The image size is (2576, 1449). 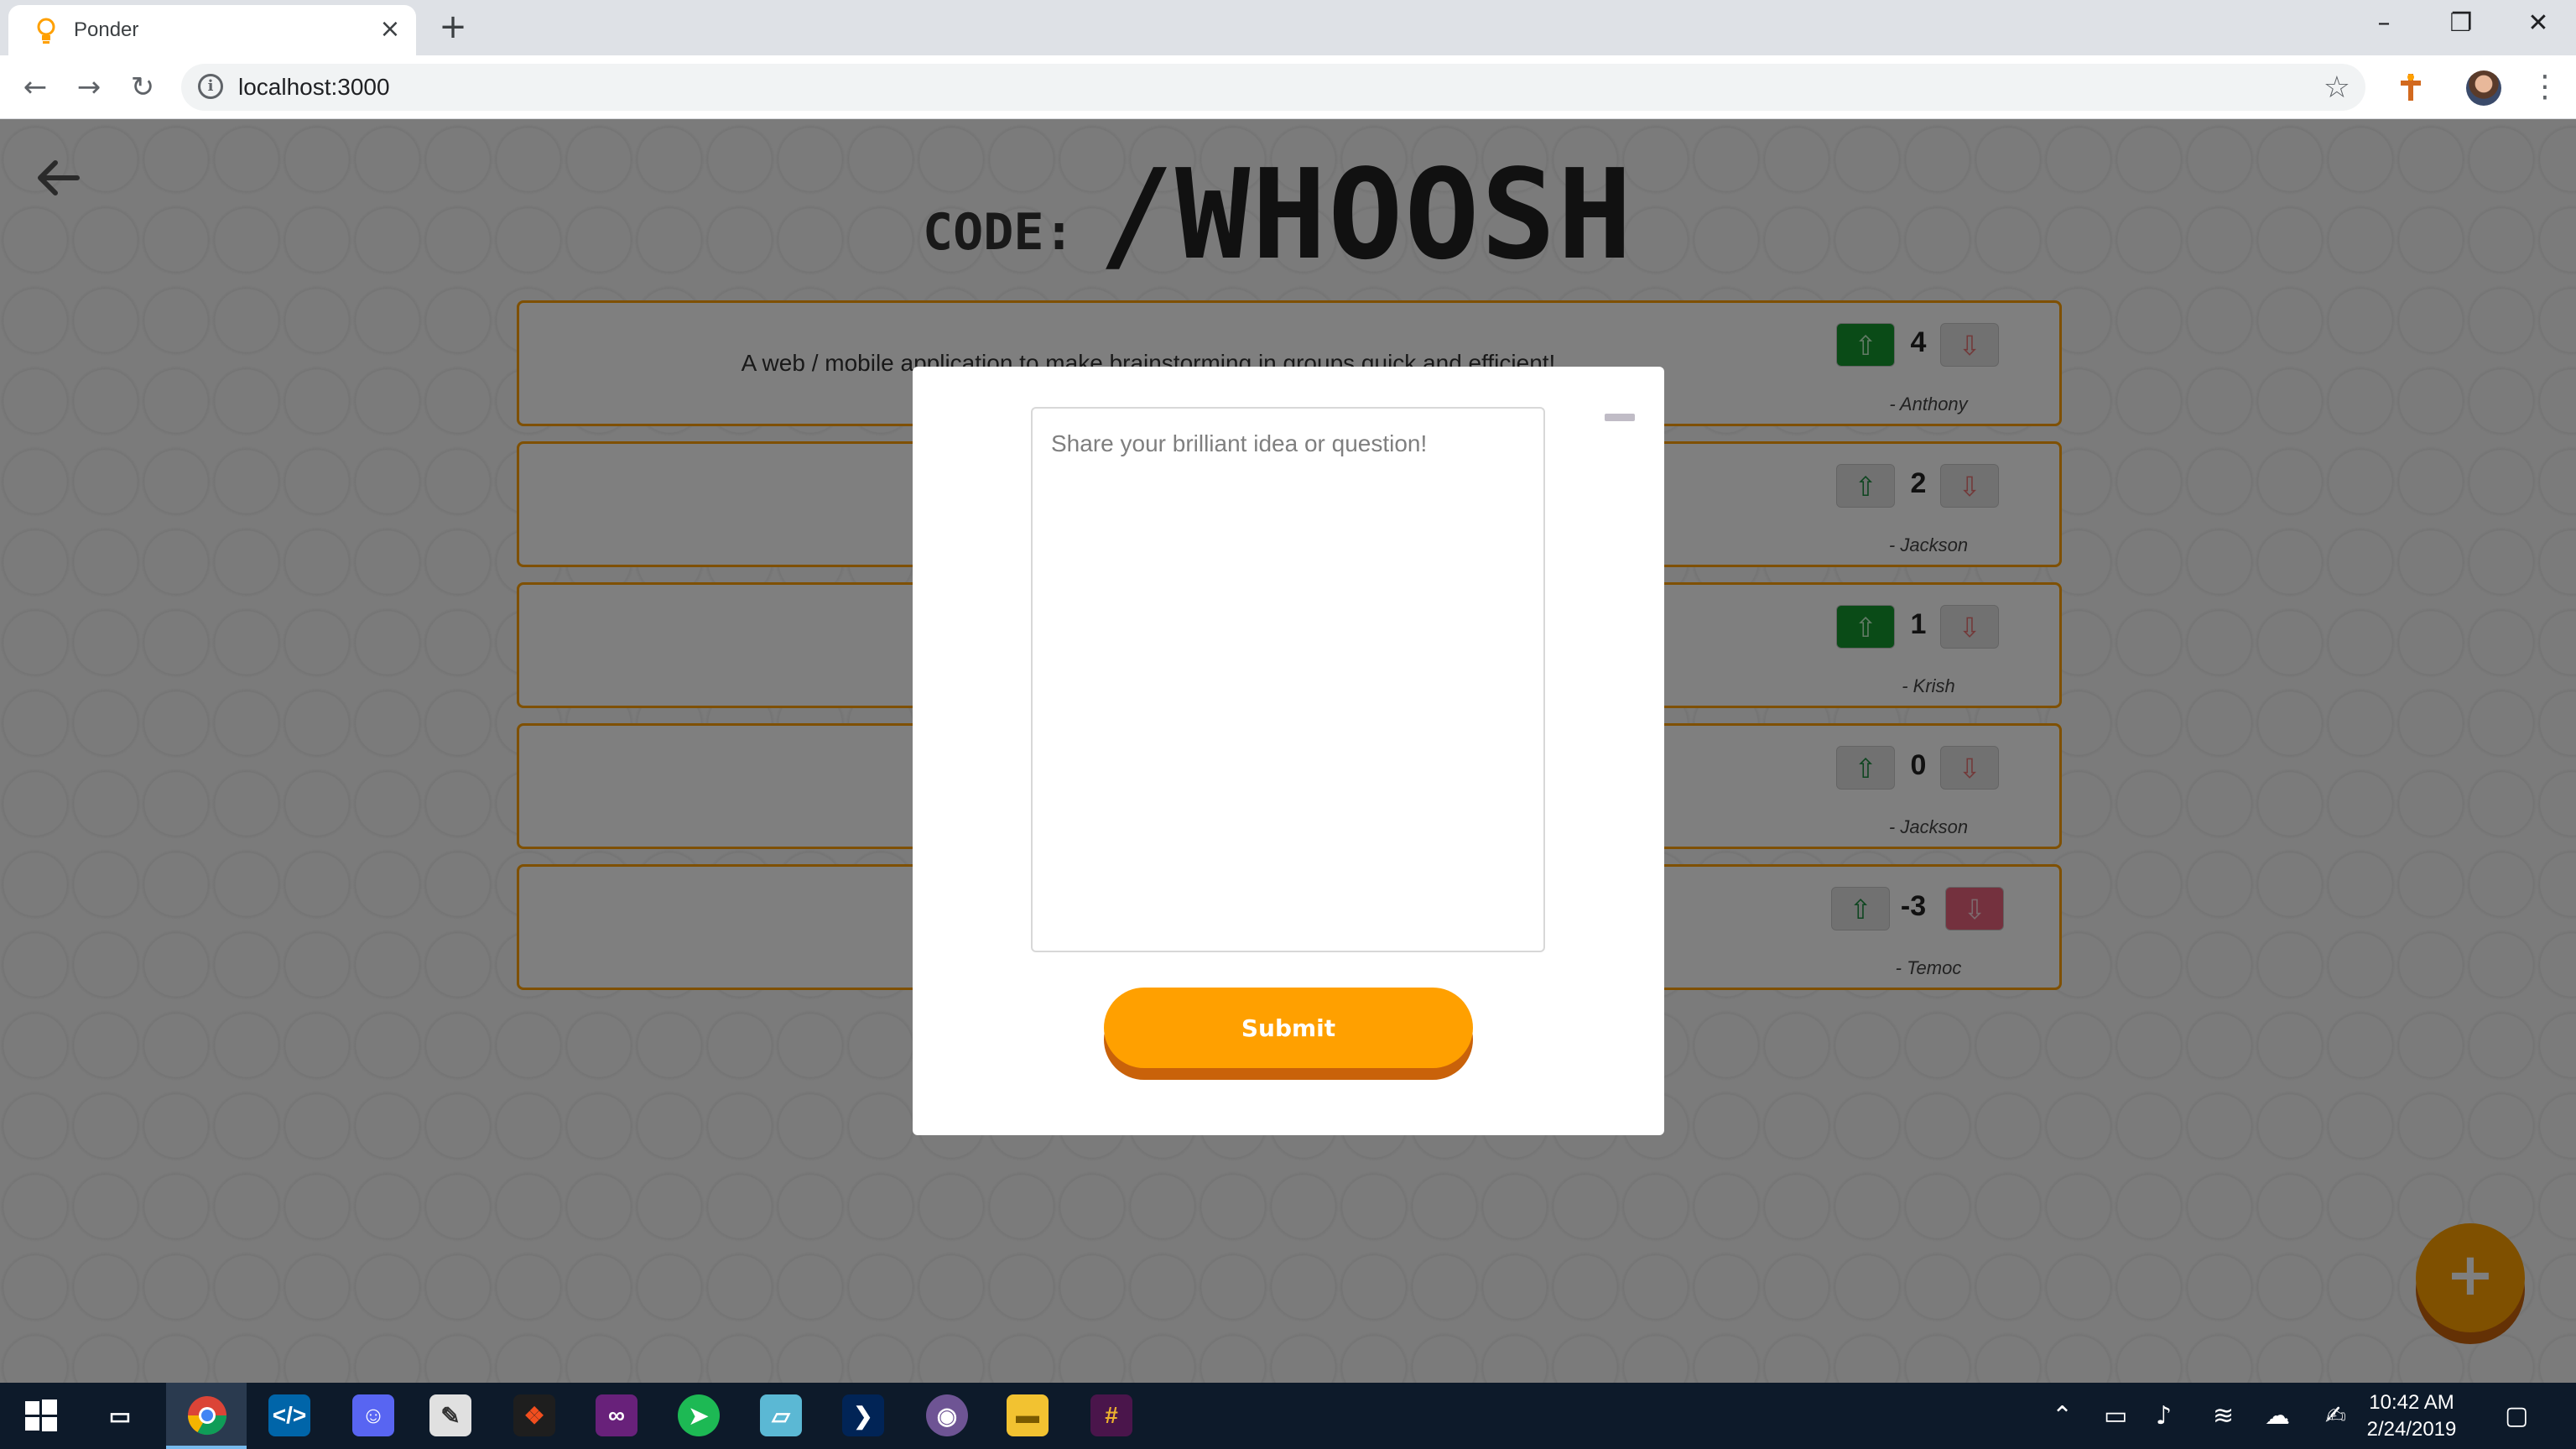 I want to click on minimize-window-icon: –, so click(x=2384, y=24).